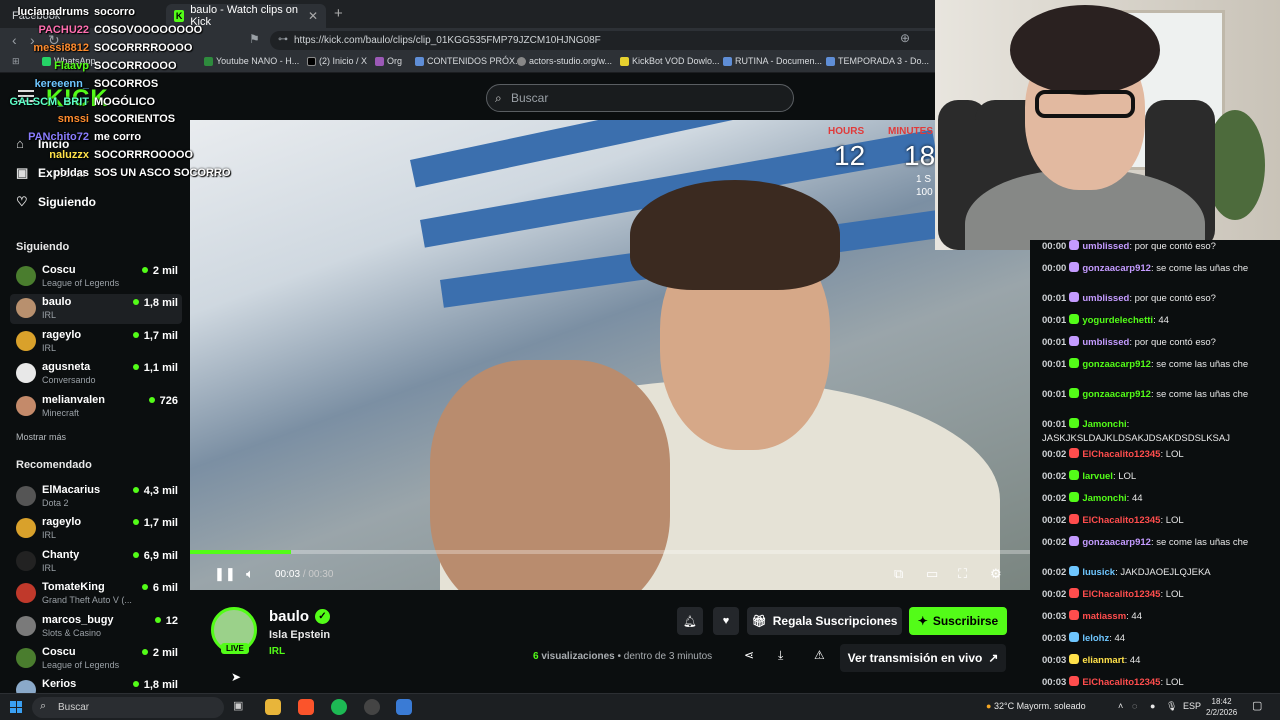  What do you see at coordinates (273, 707) in the screenshot?
I see `file-explorer-icon` at bounding box center [273, 707].